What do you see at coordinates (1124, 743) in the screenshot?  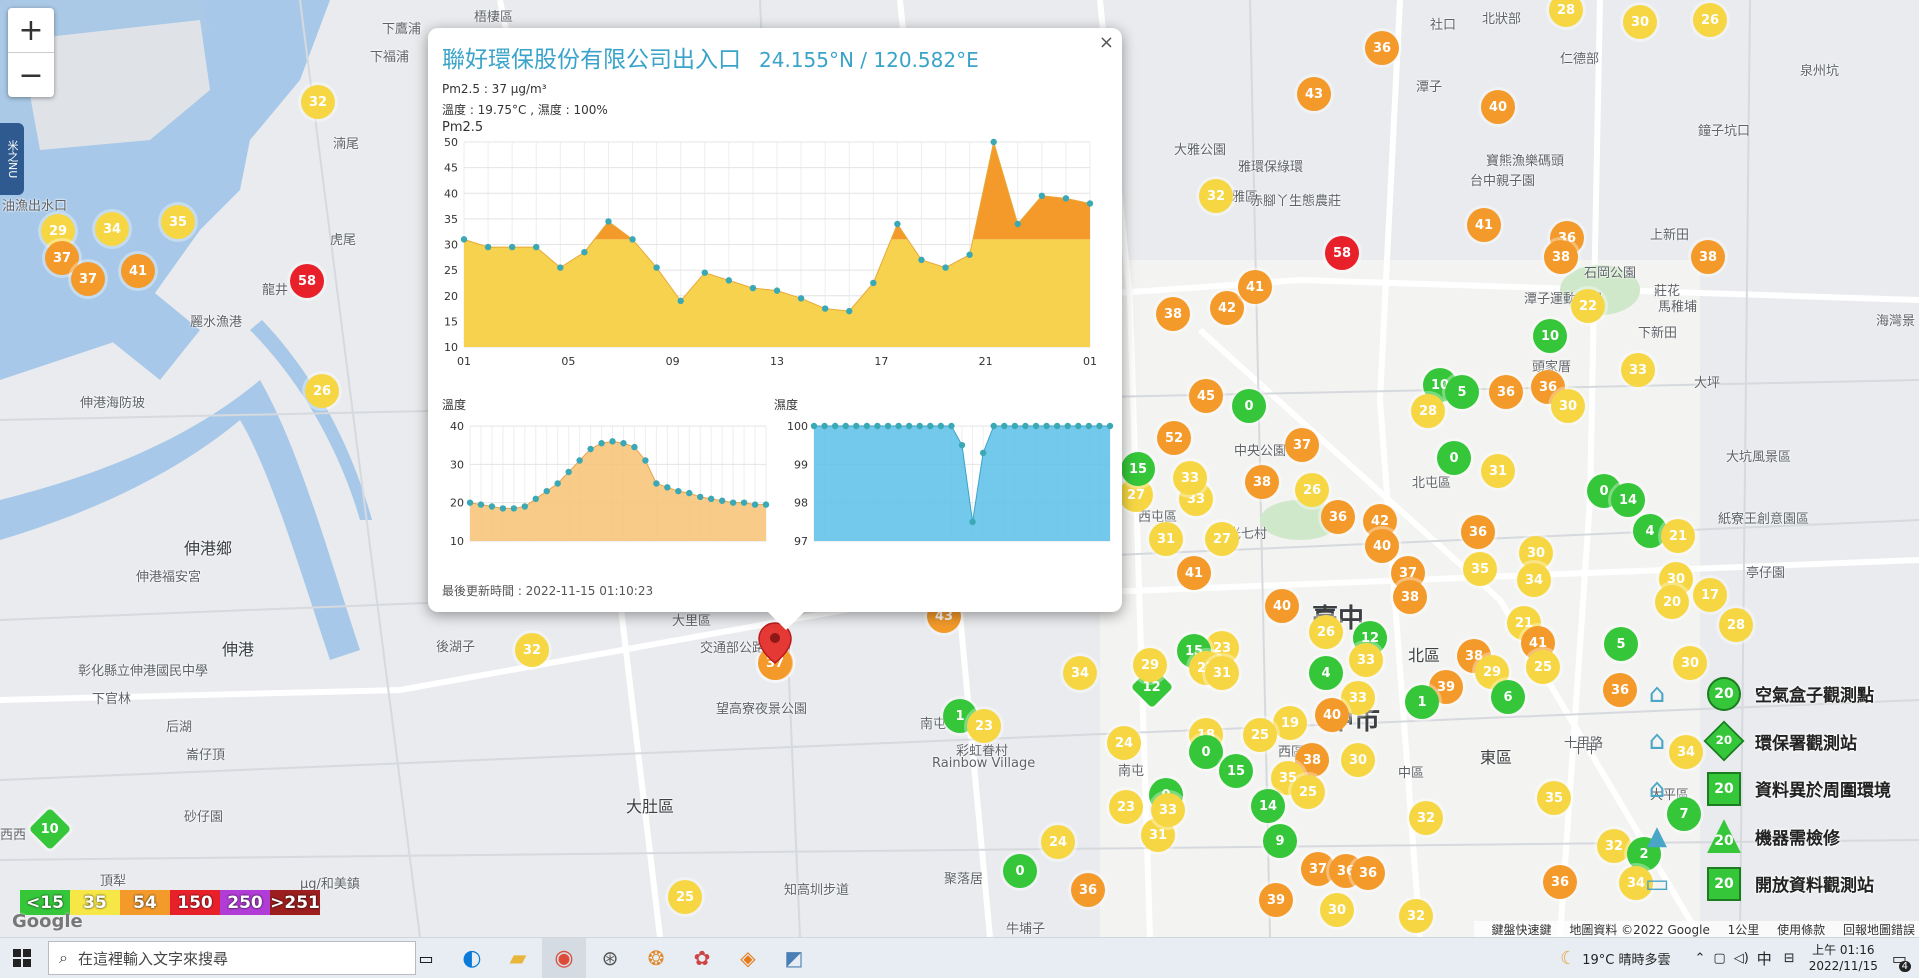 I see `sensor-marker: 24` at bounding box center [1124, 743].